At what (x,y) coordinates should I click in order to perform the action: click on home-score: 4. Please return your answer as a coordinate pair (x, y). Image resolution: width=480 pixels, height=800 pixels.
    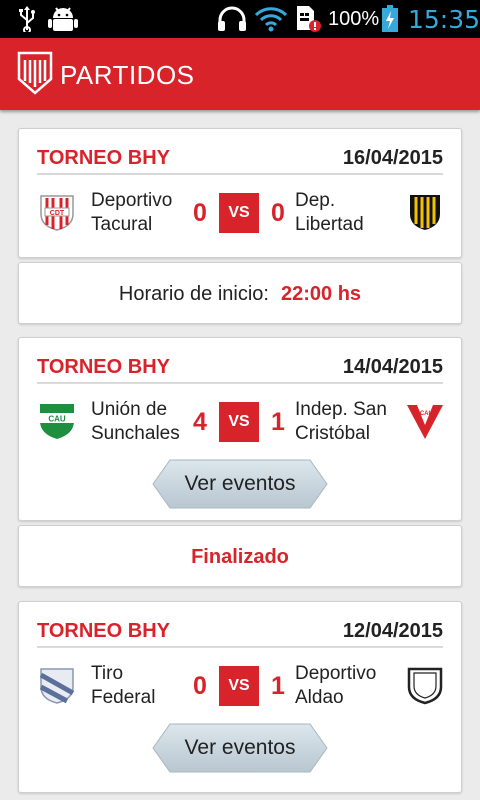
    Looking at the image, I should click on (200, 422).